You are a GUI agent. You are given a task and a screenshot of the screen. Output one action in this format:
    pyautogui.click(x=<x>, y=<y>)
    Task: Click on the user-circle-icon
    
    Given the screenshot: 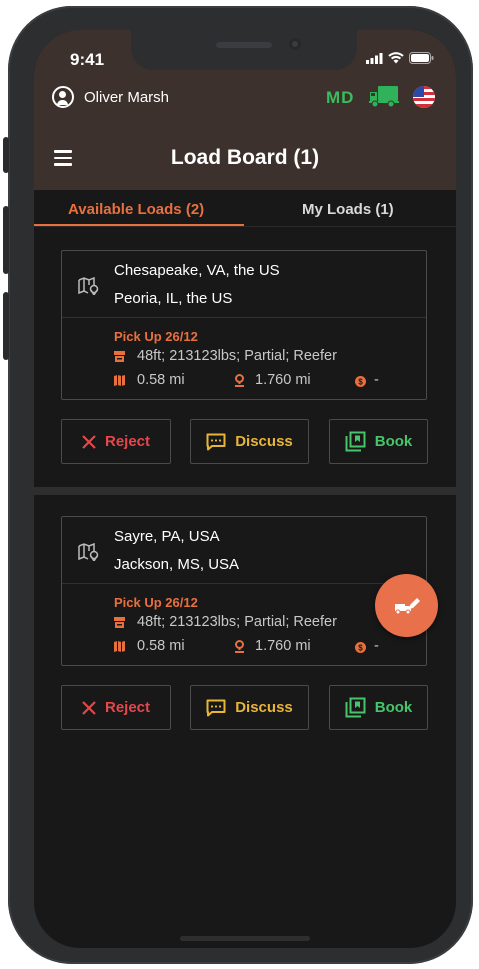 What is the action you would take?
    pyautogui.click(x=63, y=97)
    